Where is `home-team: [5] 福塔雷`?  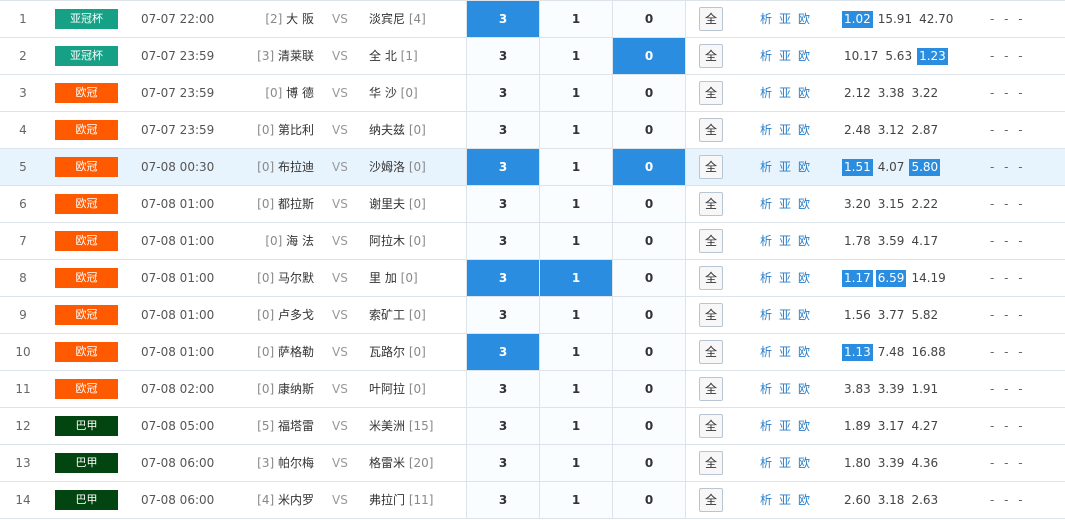
home-team: [5] 福塔雷 is located at coordinates (257, 426).